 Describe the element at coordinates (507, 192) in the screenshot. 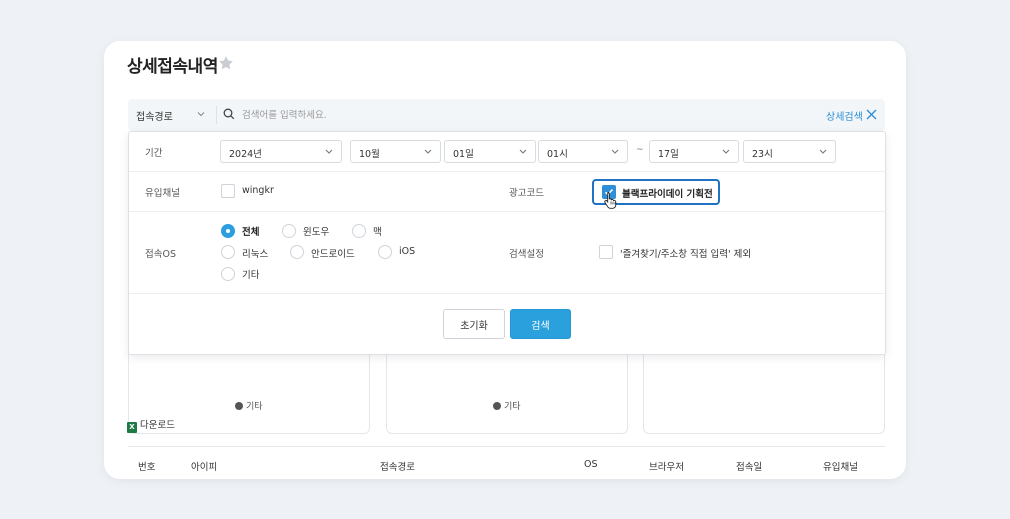

I see `channel-row: 유입채널 wingkr 광고코드` at that location.